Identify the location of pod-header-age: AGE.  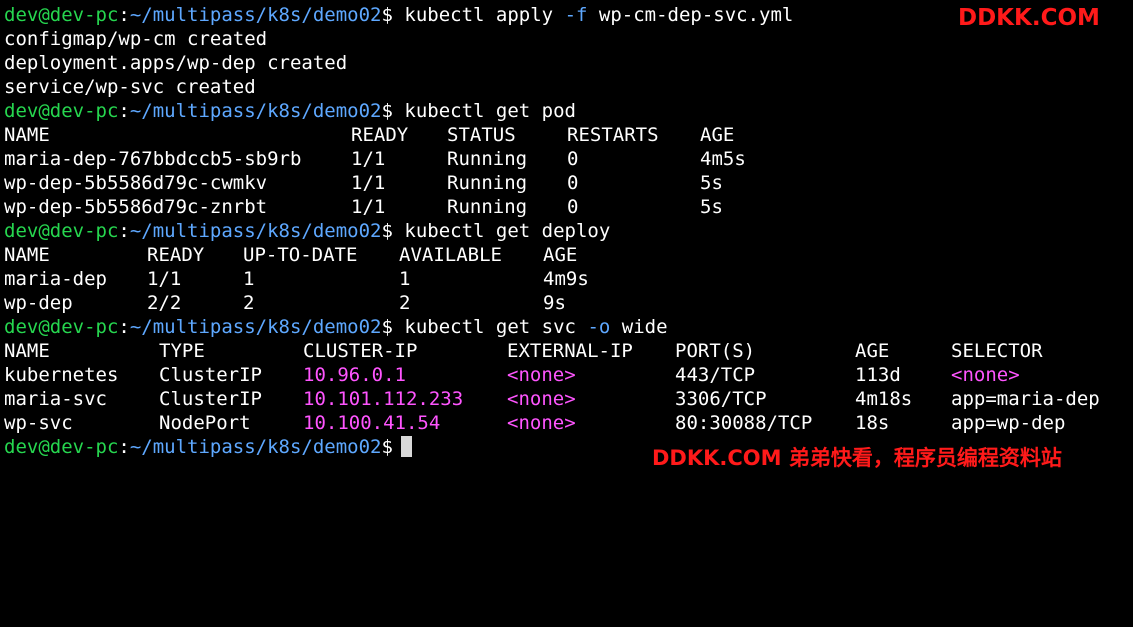
(717, 135).